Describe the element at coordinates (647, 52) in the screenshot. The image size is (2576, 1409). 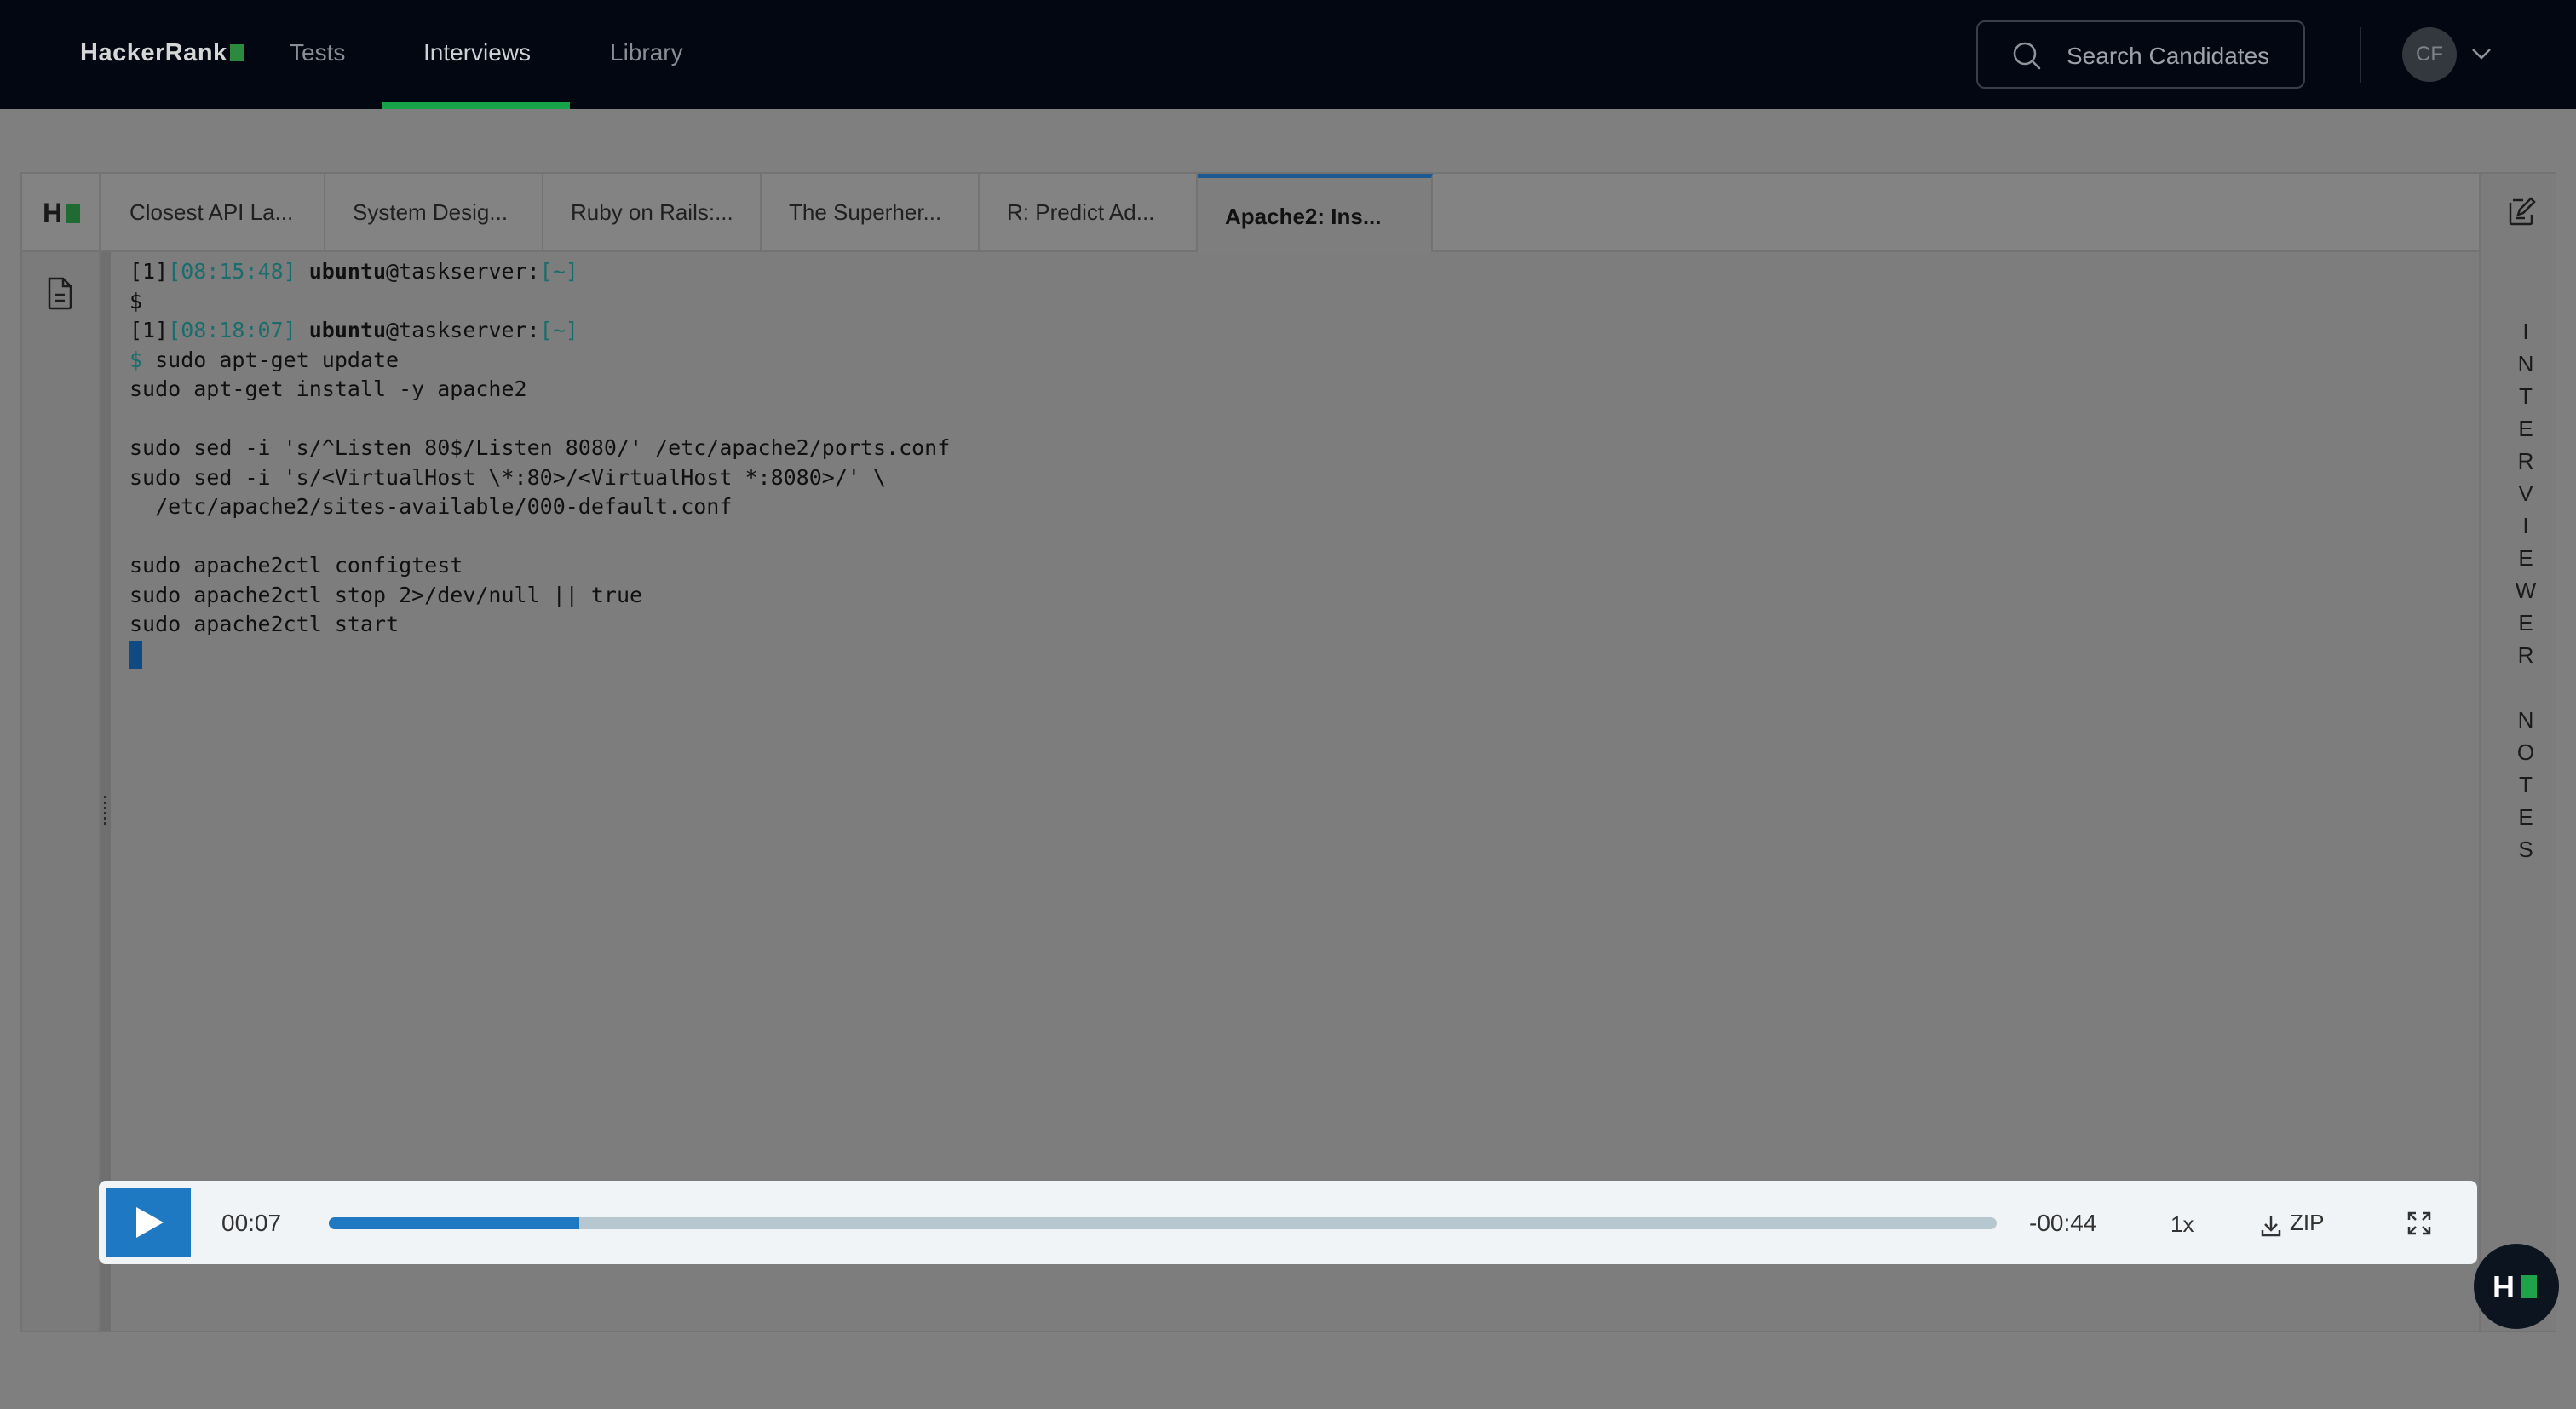
I see `nav-library: Library` at that location.